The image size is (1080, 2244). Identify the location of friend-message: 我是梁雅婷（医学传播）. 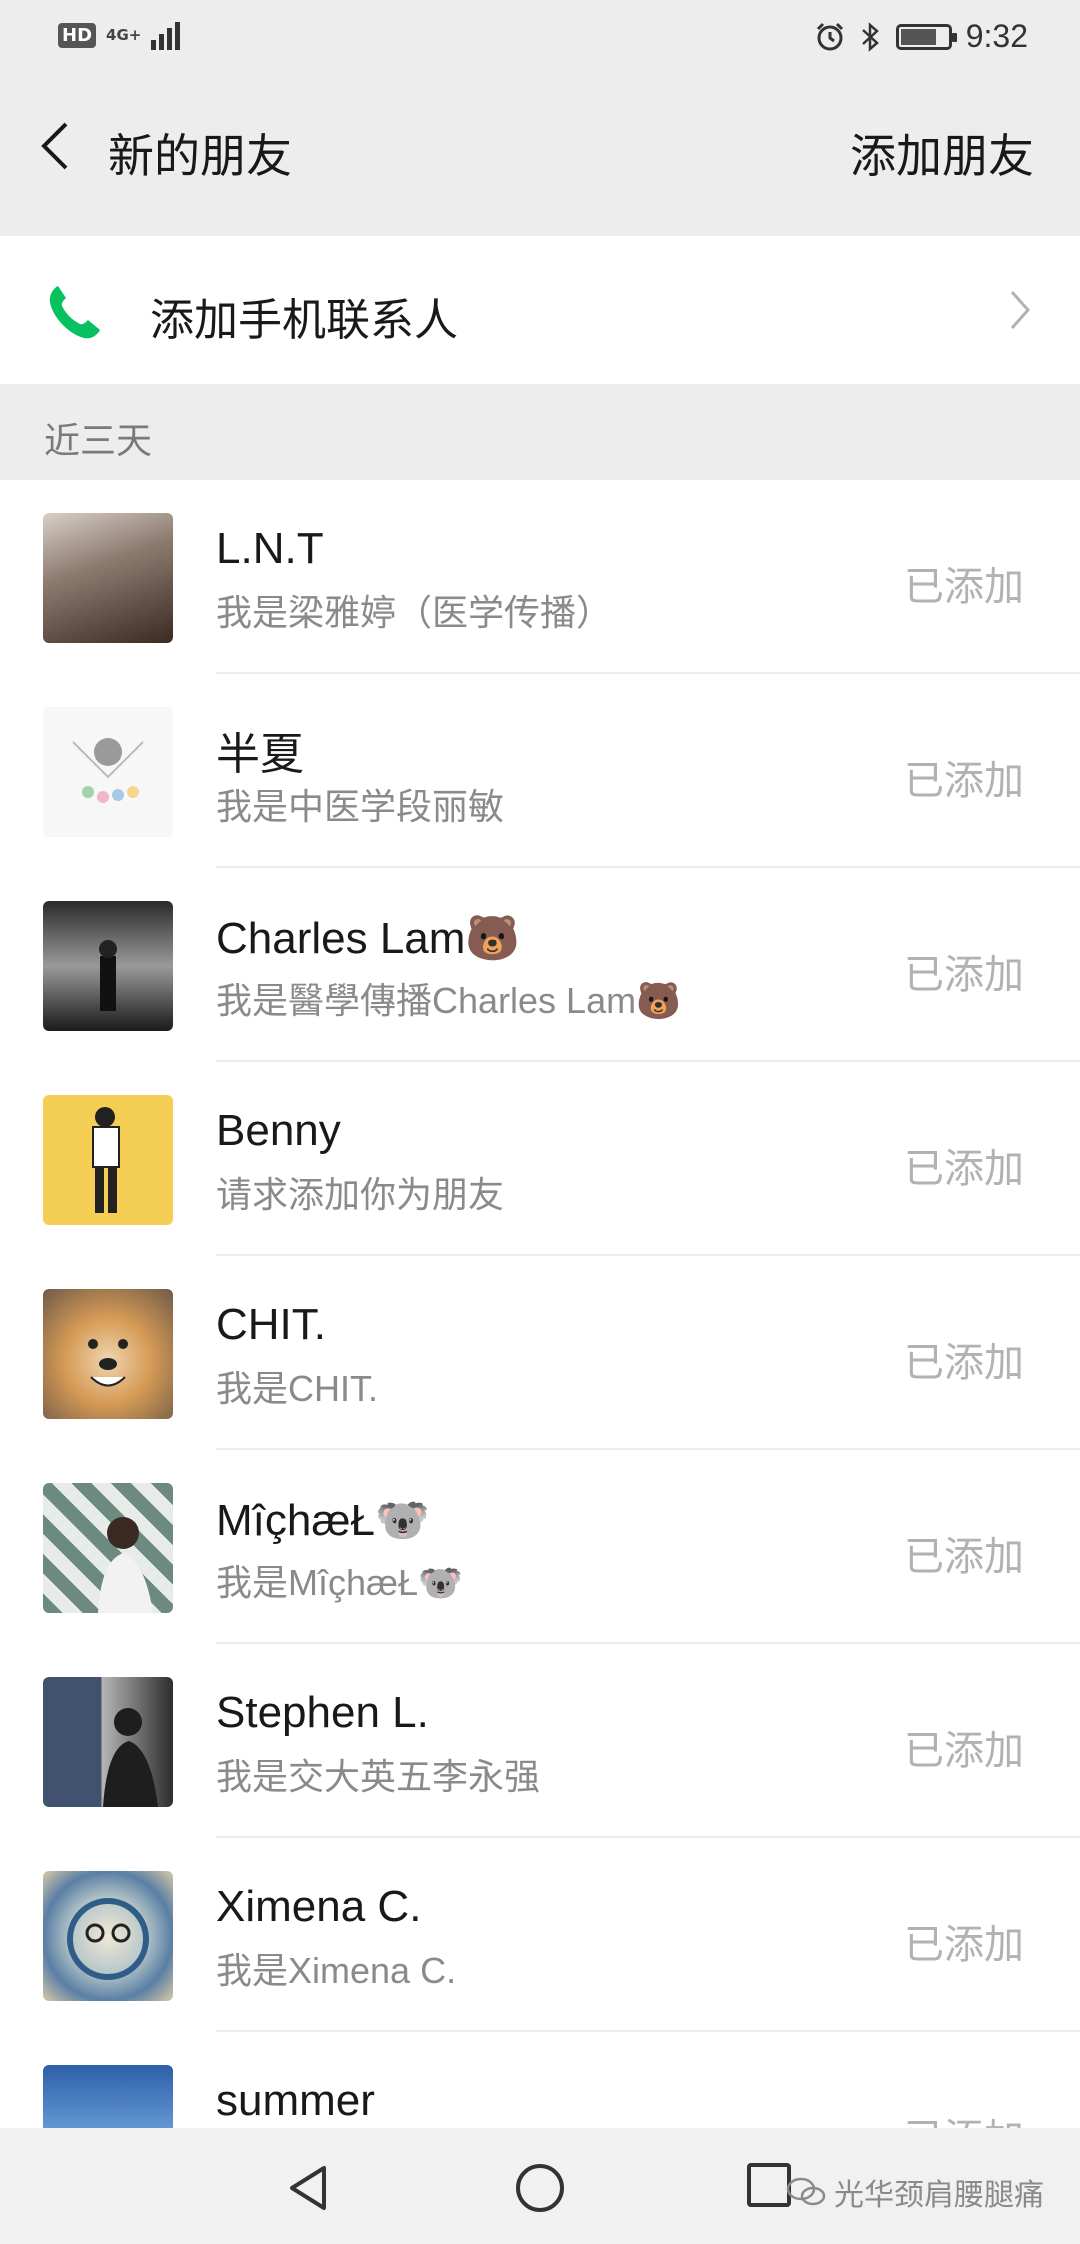
(414, 612).